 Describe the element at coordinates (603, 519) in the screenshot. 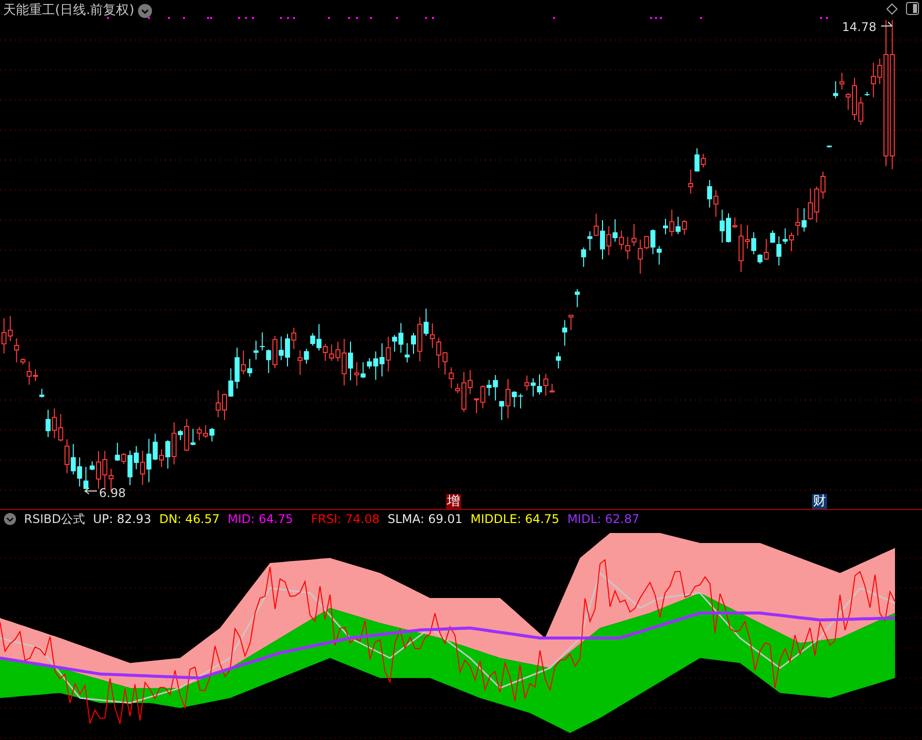

I see `indicator-value: MIDL: 62.87` at that location.